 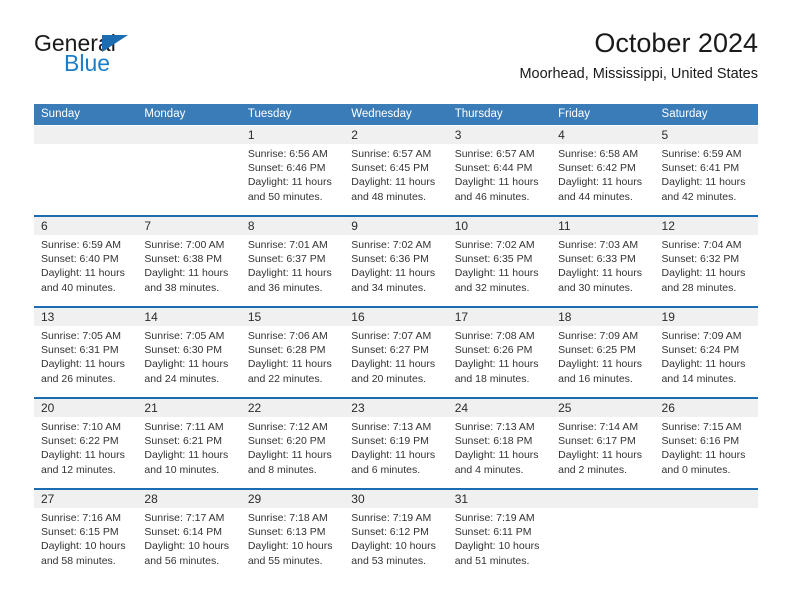 What do you see at coordinates (602, 408) in the screenshot?
I see `day-number-25: 25` at bounding box center [602, 408].